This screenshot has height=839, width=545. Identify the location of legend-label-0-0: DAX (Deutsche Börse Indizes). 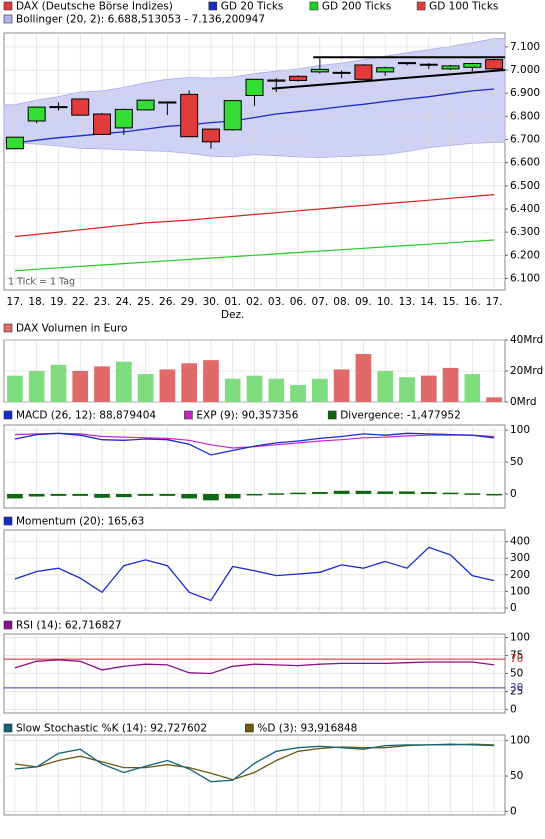
(94, 7).